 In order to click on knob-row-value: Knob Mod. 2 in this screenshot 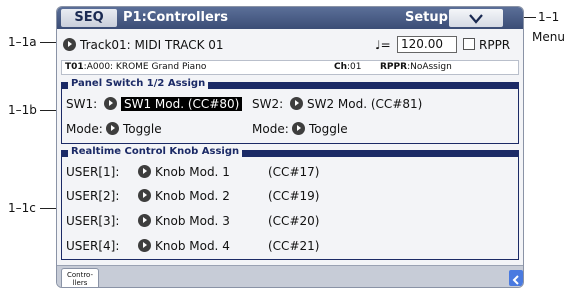, I will do `click(192, 196)`.